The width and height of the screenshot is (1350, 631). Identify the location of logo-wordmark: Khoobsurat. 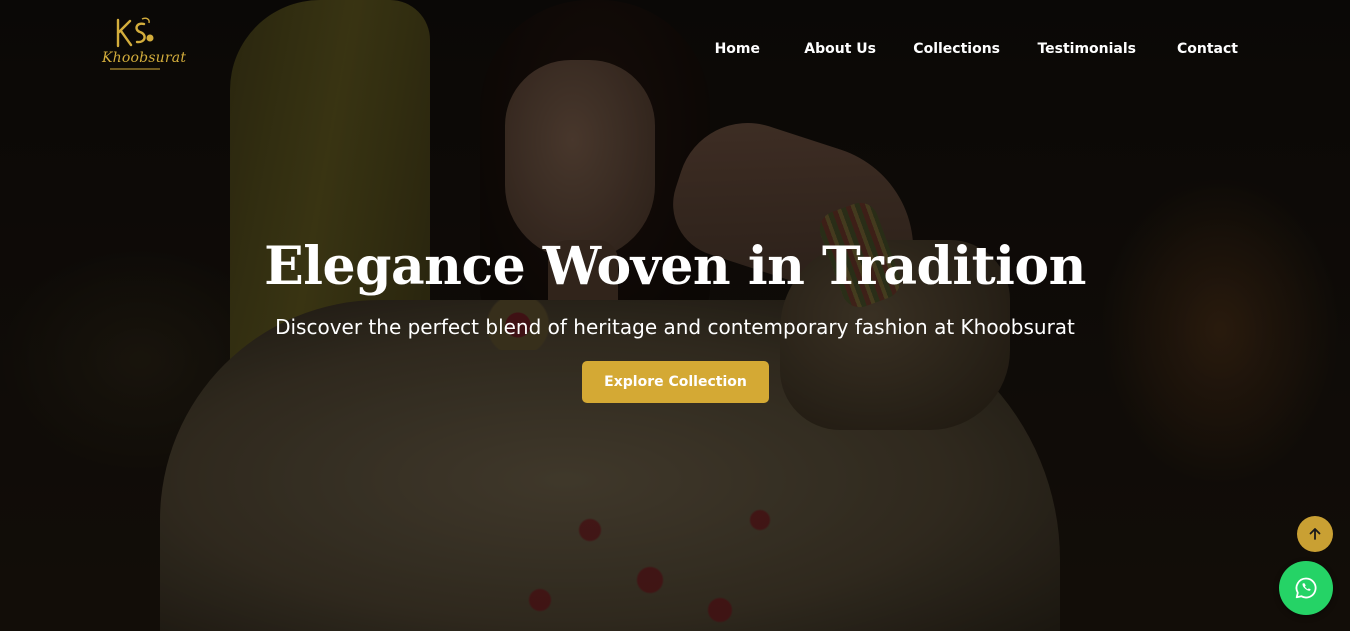
(144, 58).